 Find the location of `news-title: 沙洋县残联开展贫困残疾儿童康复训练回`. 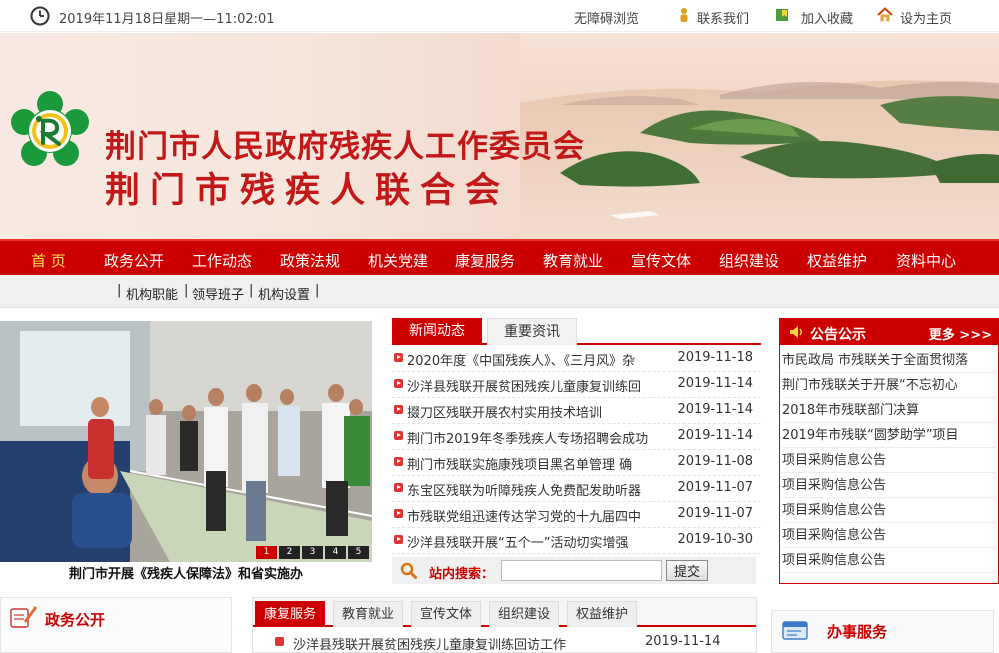

news-title: 沙洋县残联开展贫困残疾儿童康复训练回 is located at coordinates (534, 385).